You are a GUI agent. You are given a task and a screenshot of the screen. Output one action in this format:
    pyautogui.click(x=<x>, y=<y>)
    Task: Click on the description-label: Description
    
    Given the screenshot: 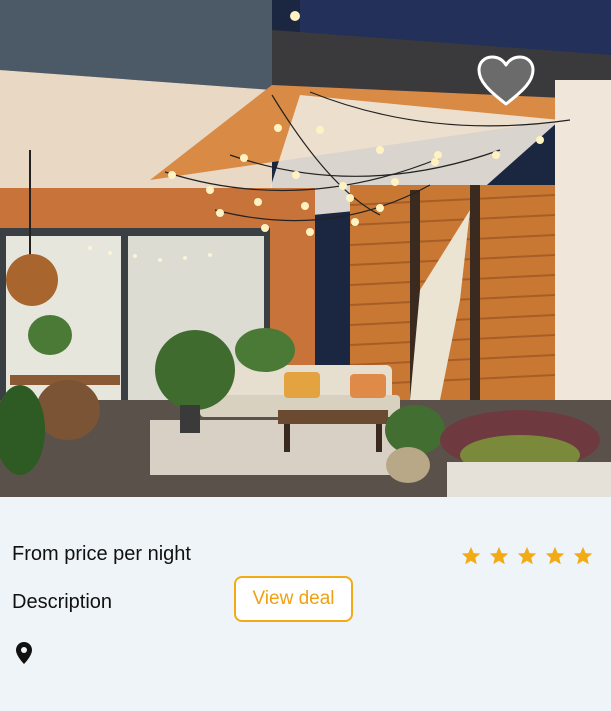 What is the action you would take?
    pyautogui.click(x=62, y=602)
    